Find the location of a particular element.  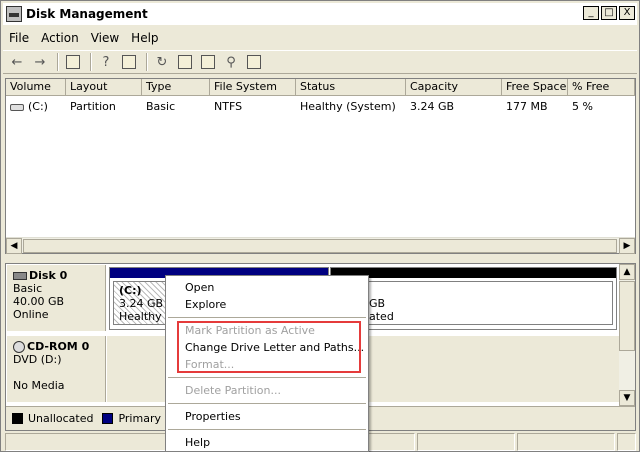

menu-file: File is located at coordinates (19, 38).